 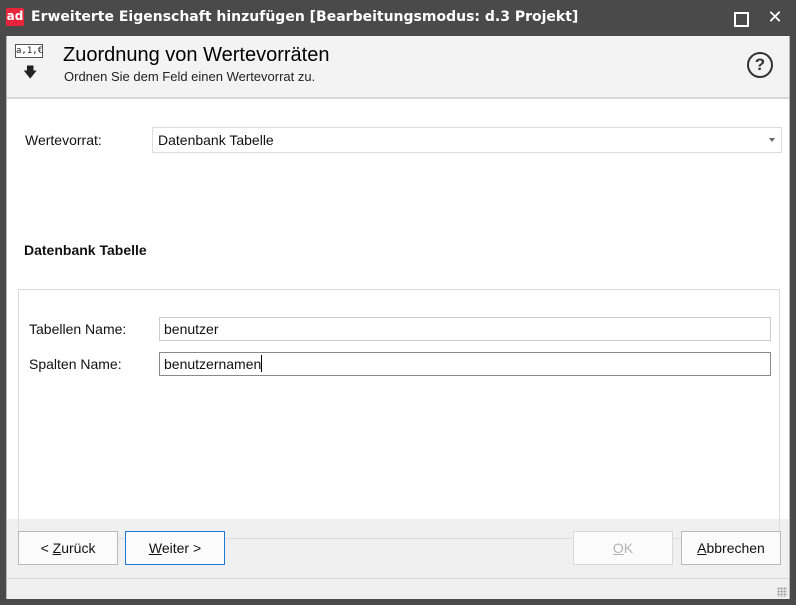 I want to click on cancel-button: Abbrechen, so click(x=731, y=548).